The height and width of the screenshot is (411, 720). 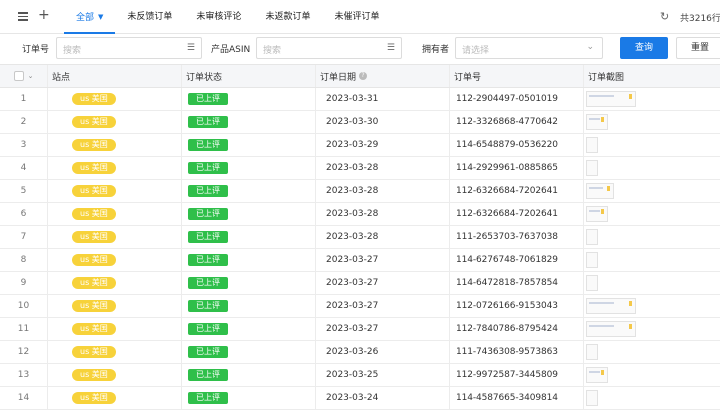 I want to click on table-row: 11 us 美国 已上评 2023-03-27 112-7840786-8795424, so click(x=360, y=329).